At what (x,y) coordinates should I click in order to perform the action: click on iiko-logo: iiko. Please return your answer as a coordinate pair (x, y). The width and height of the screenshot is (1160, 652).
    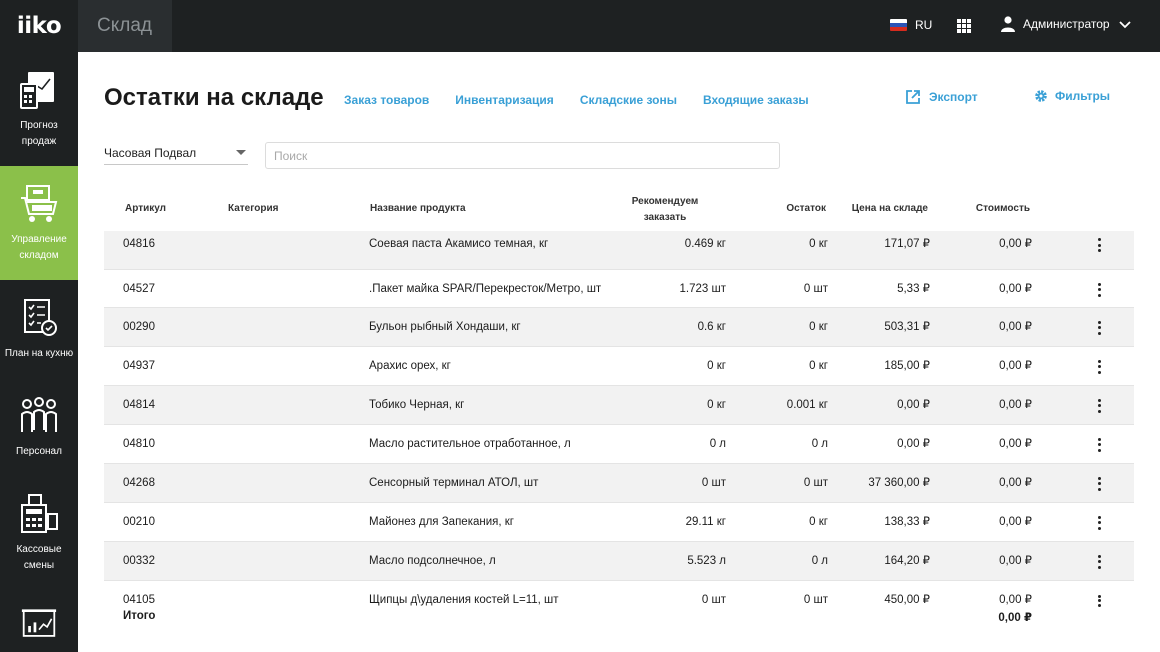
    Looking at the image, I should click on (39, 26).